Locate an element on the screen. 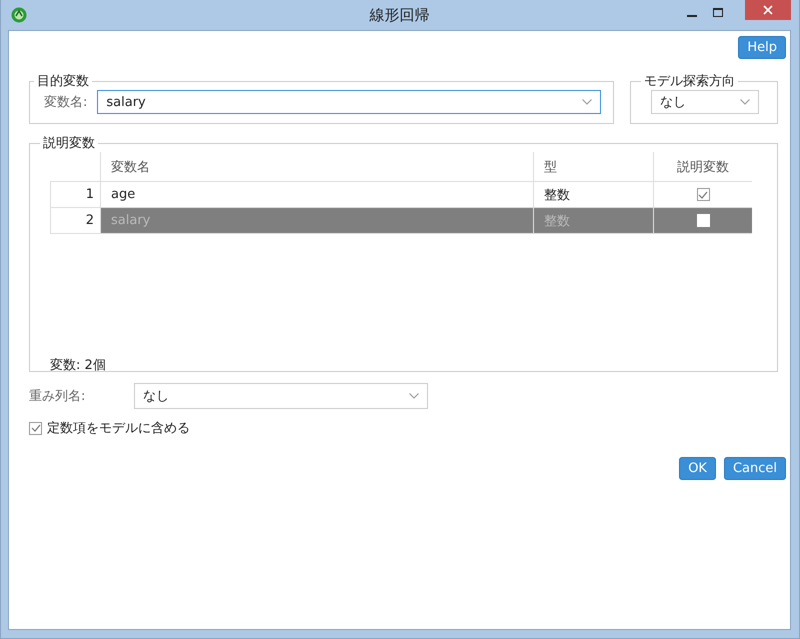 The width and height of the screenshot is (800, 639). maximize-icon is located at coordinates (718, 12).